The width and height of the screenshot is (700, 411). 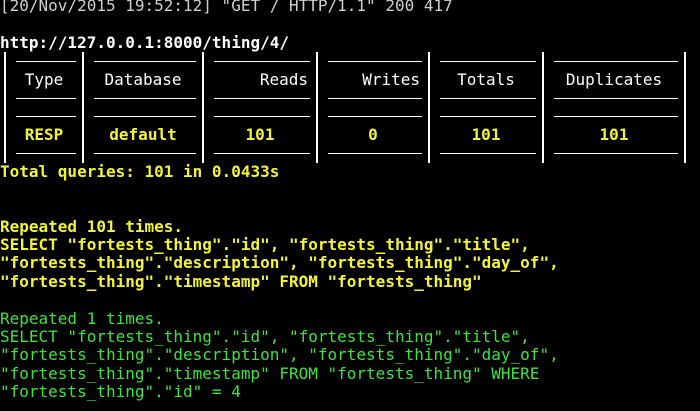 What do you see at coordinates (82, 318) in the screenshot?
I see `repeat-count: Repeated 1 times.` at bounding box center [82, 318].